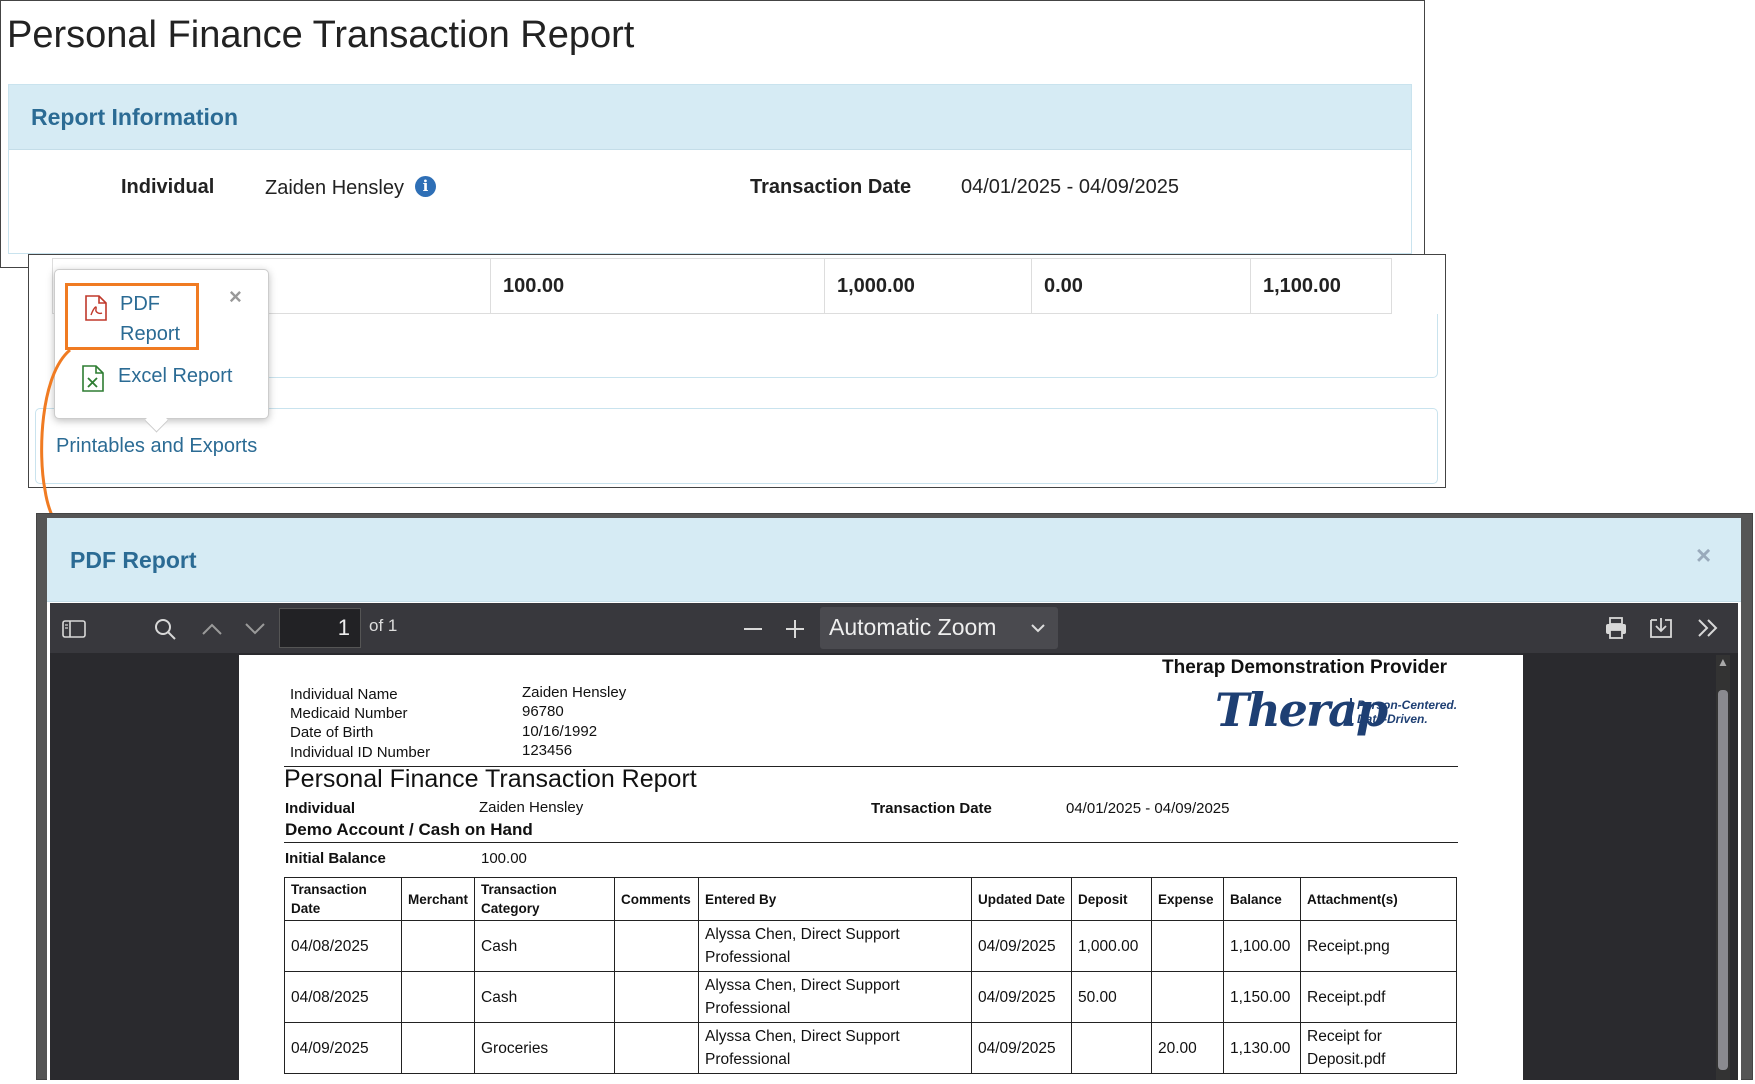  Describe the element at coordinates (1262, 946) in the screenshot. I see `table-cell: 1,100.00` at that location.